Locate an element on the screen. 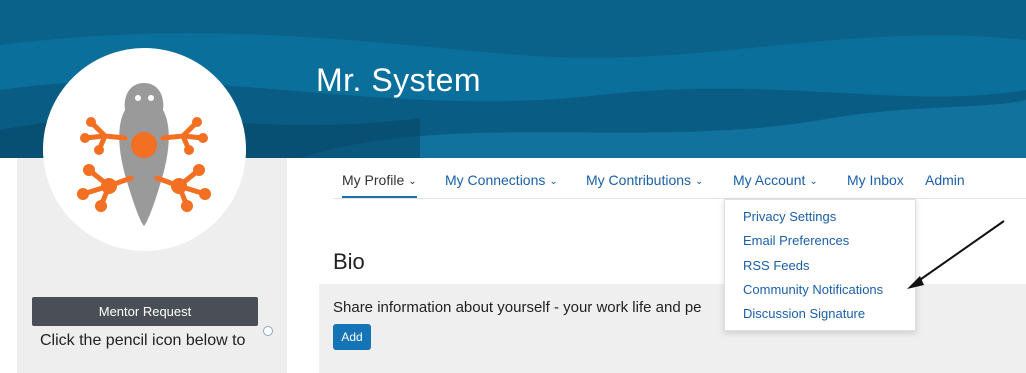 Image resolution: width=1026 pixels, height=373 pixels. tab-my-account: My Account ⌄ is located at coordinates (775, 179).